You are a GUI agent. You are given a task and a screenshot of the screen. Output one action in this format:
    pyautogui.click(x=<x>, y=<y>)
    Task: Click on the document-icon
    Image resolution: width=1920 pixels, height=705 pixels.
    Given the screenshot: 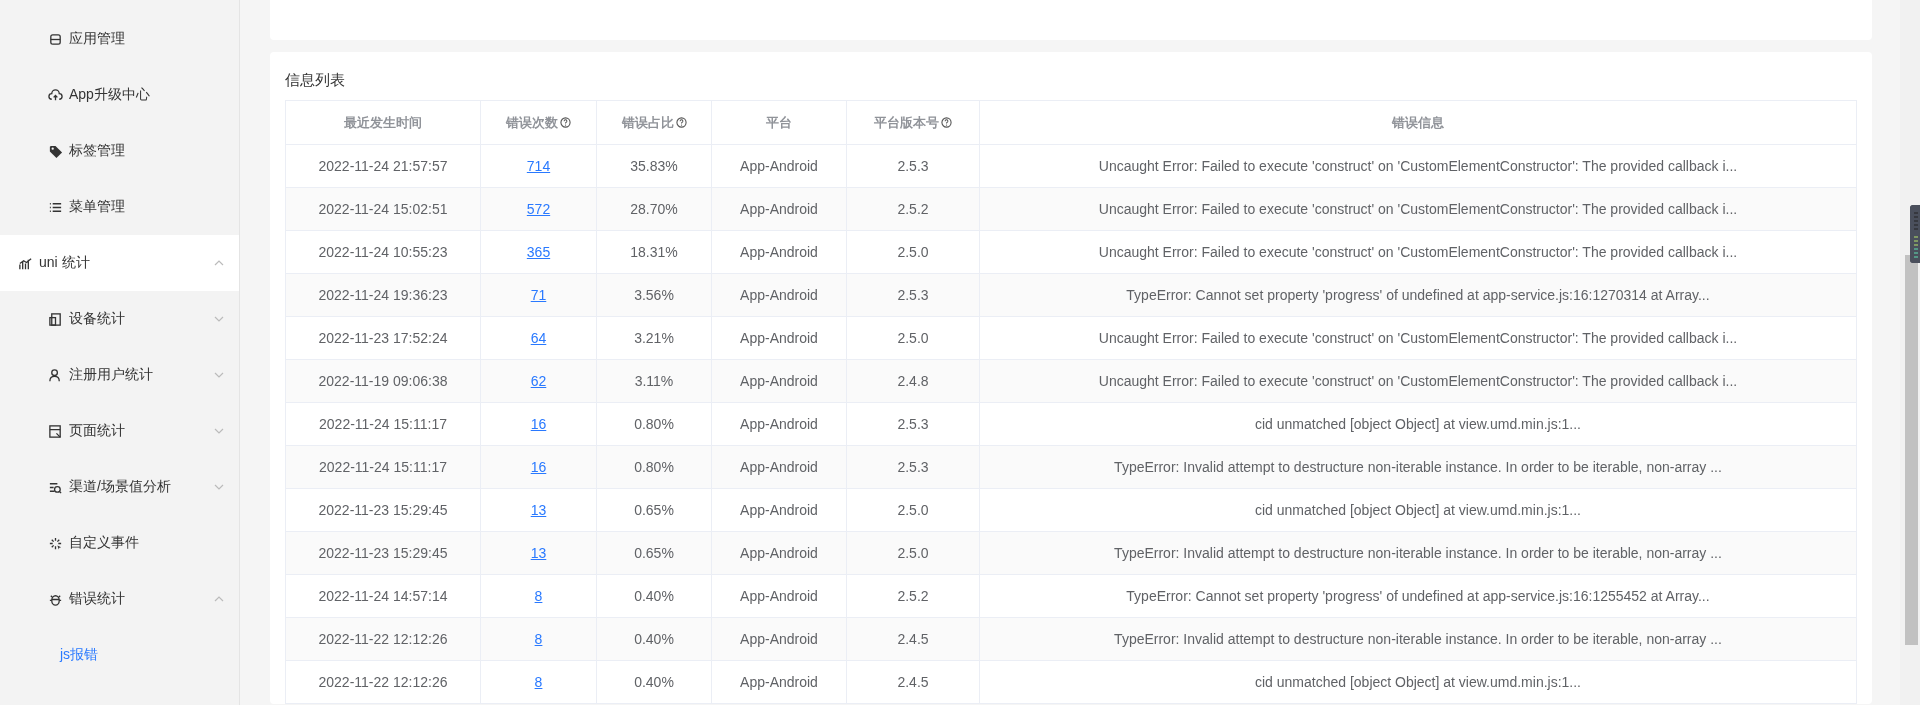 What is the action you would take?
    pyautogui.click(x=55, y=319)
    